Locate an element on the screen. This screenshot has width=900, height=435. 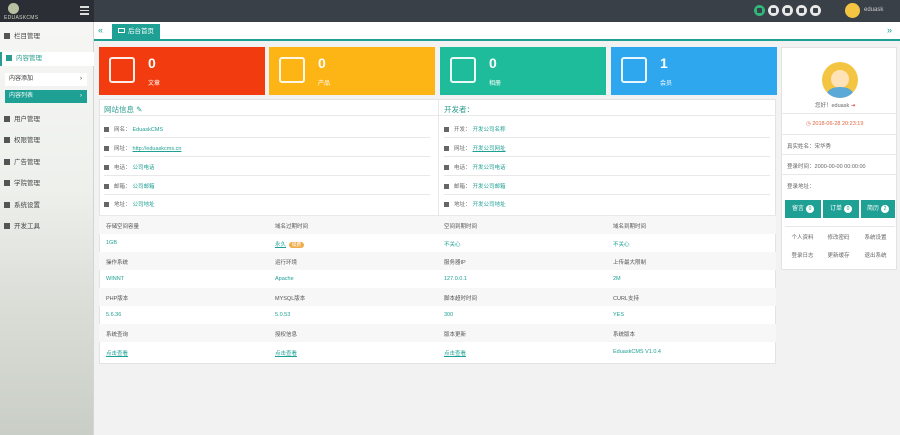
sidebar-item-devtools: 开发工具 is located at coordinates (47, 227).